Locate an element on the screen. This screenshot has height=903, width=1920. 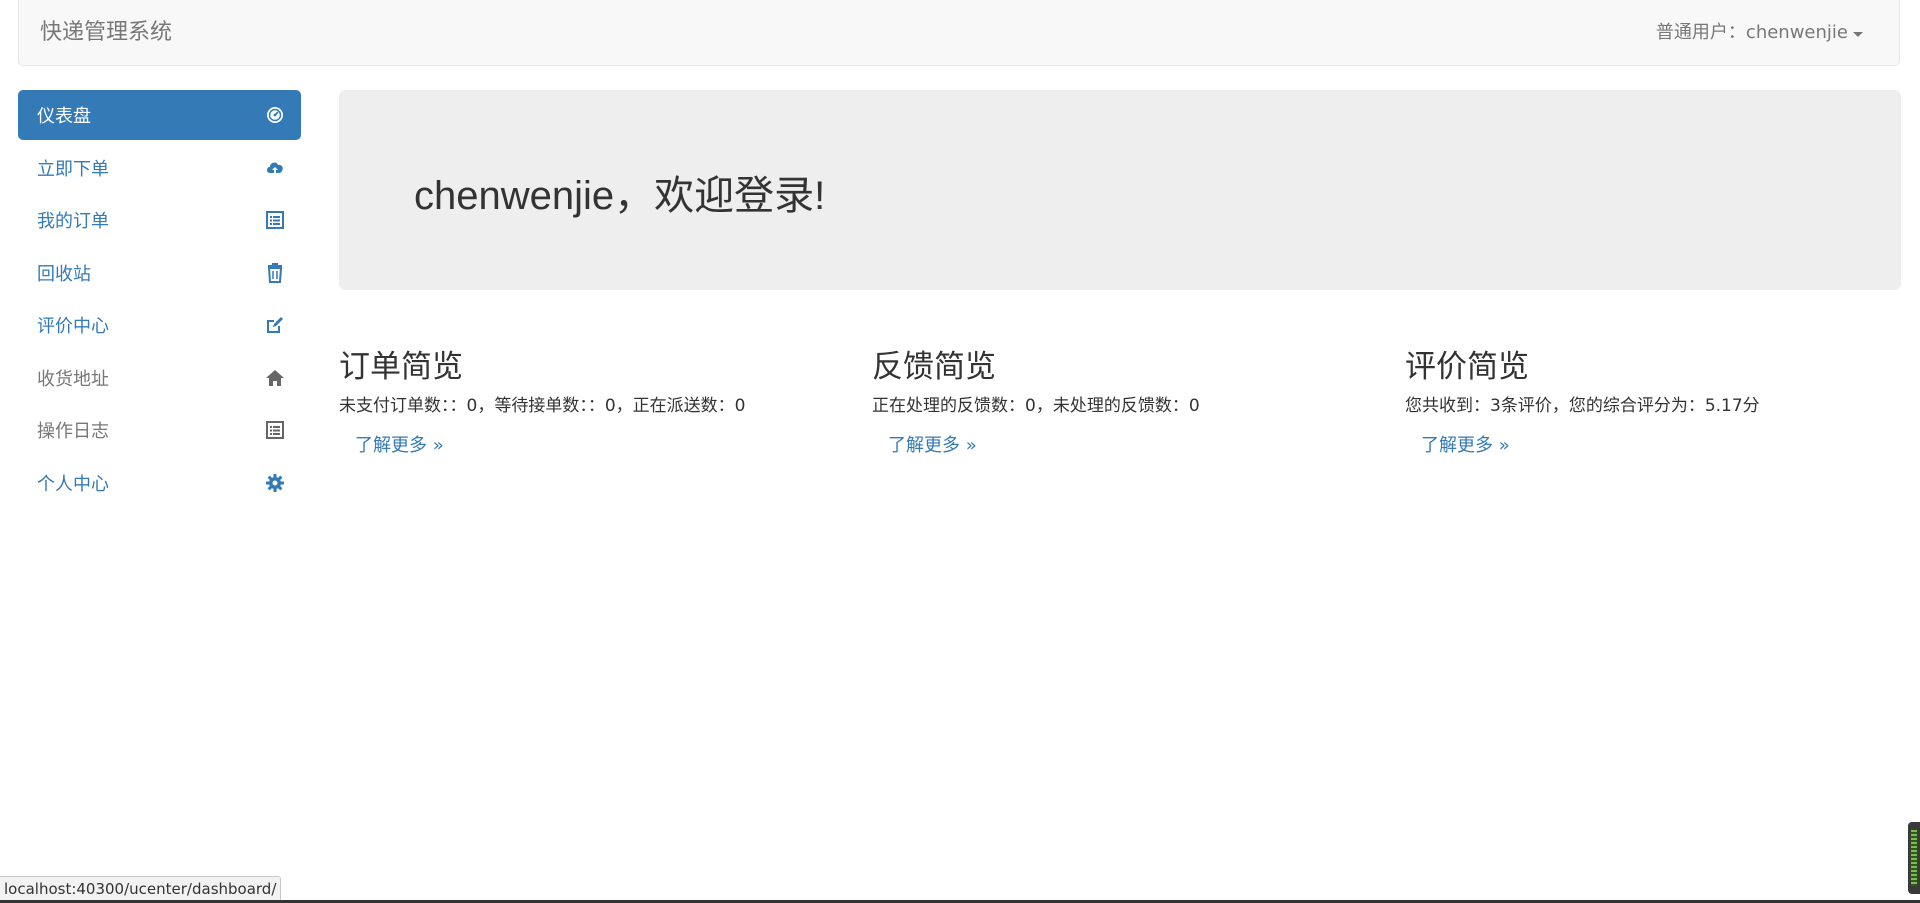
order-summary-panel: 订单简览 未支付订单数：：0，等待接单数：：0，正在派送数：0 了解更多 » is located at coordinates (589, 402).